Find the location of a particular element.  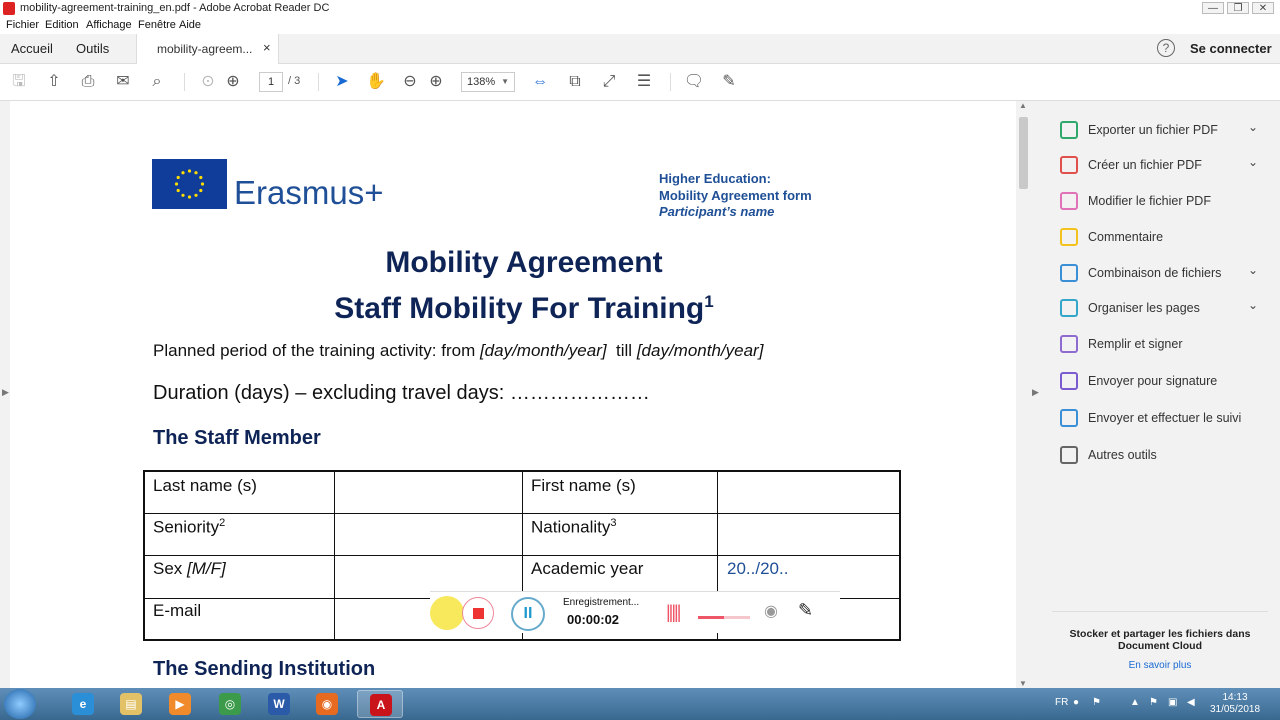

document-title: Mobility Agreement is located at coordinates (524, 262).